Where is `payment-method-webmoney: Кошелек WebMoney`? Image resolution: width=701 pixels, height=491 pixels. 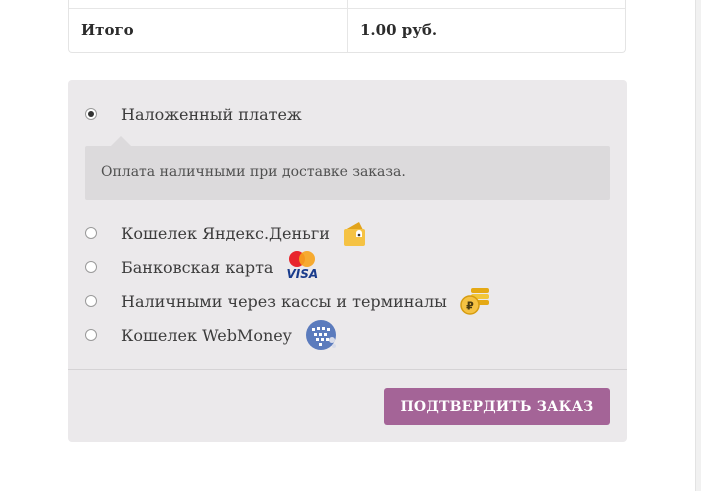
payment-method-webmoney: Кошелек WebMoney is located at coordinates (211, 335).